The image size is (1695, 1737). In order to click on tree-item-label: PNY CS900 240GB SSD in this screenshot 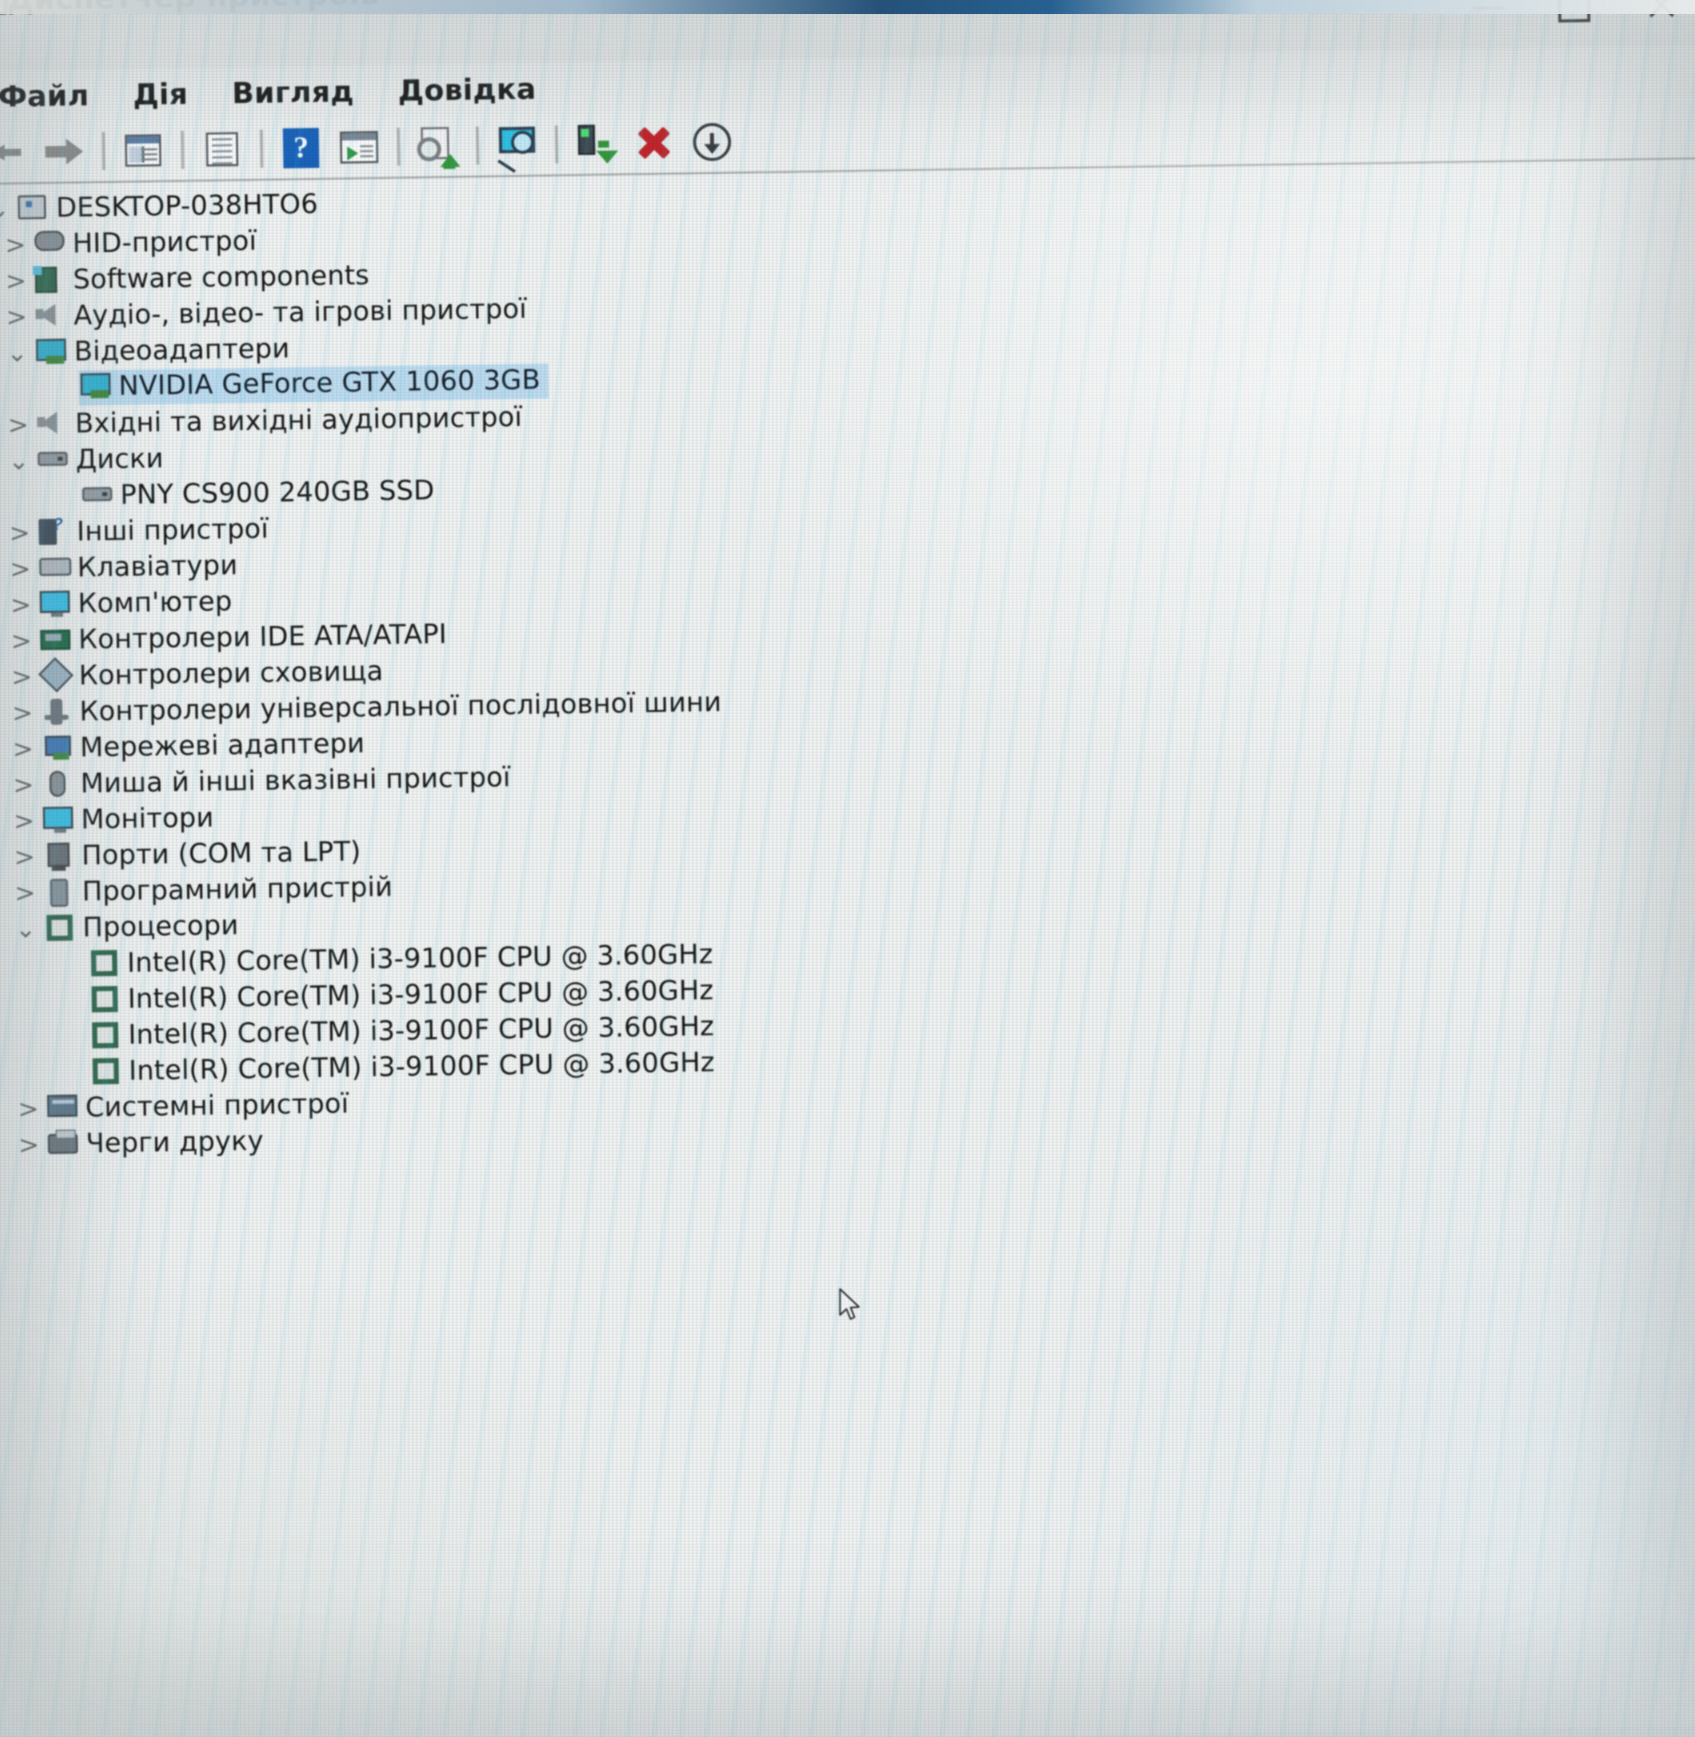, I will do `click(277, 492)`.